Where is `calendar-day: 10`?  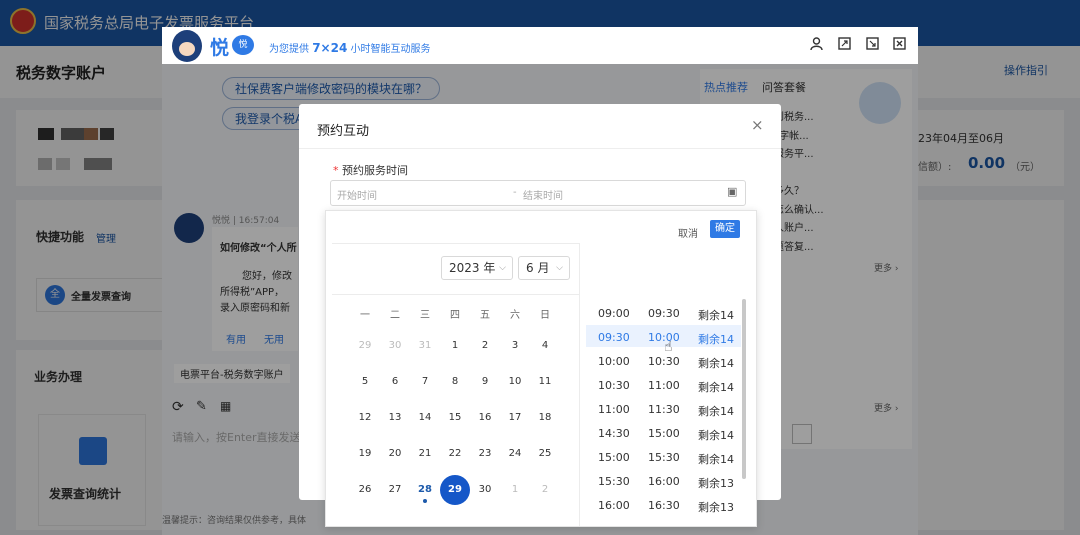
calendar-day: 10 is located at coordinates (515, 382).